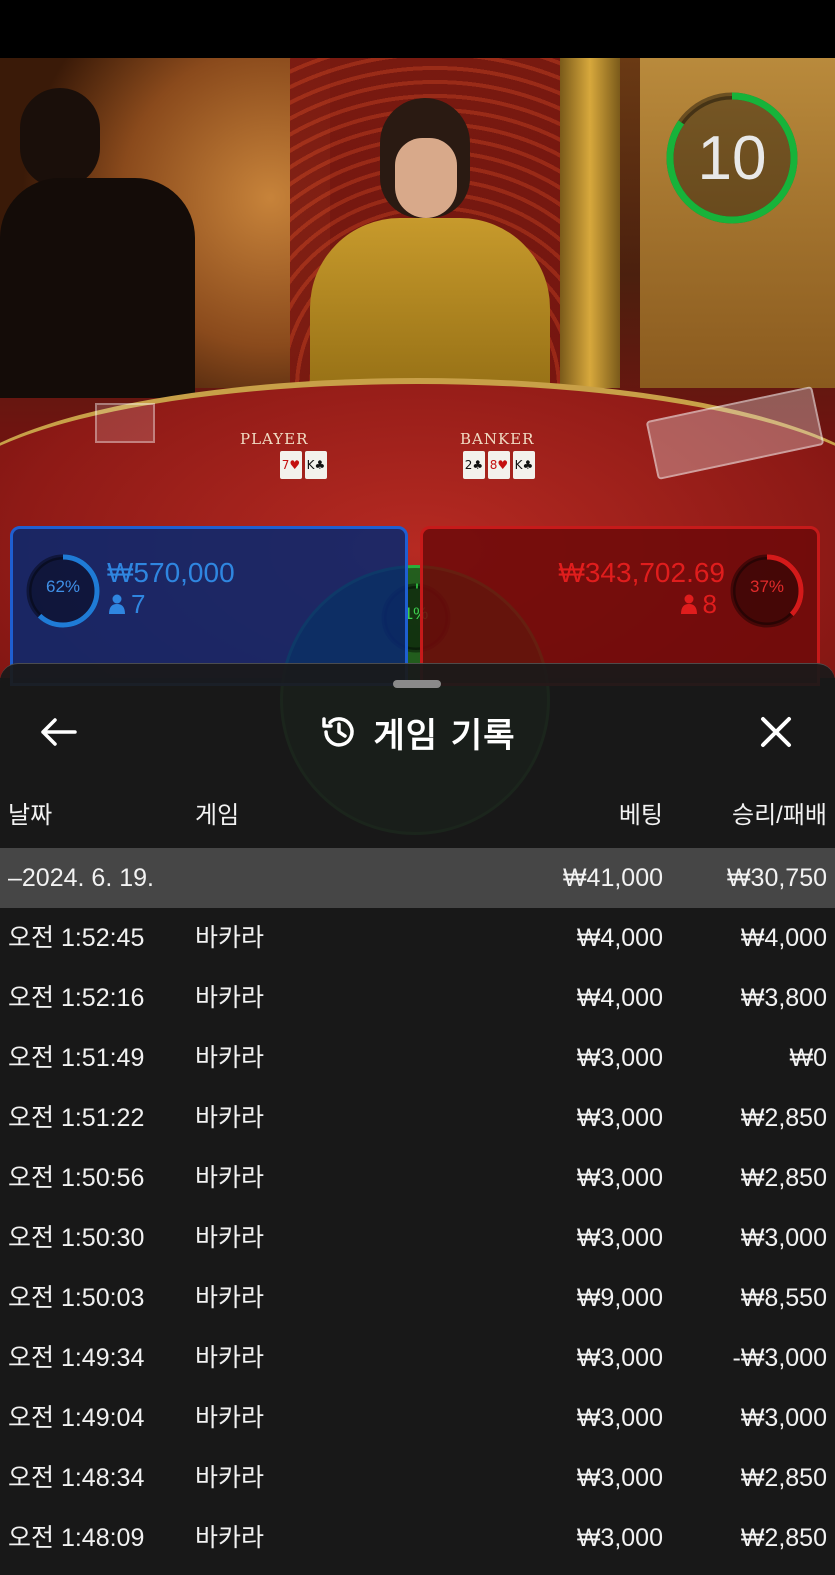 The image size is (835, 1575). I want to click on row-win-loss: ₩0, so click(808, 1058).